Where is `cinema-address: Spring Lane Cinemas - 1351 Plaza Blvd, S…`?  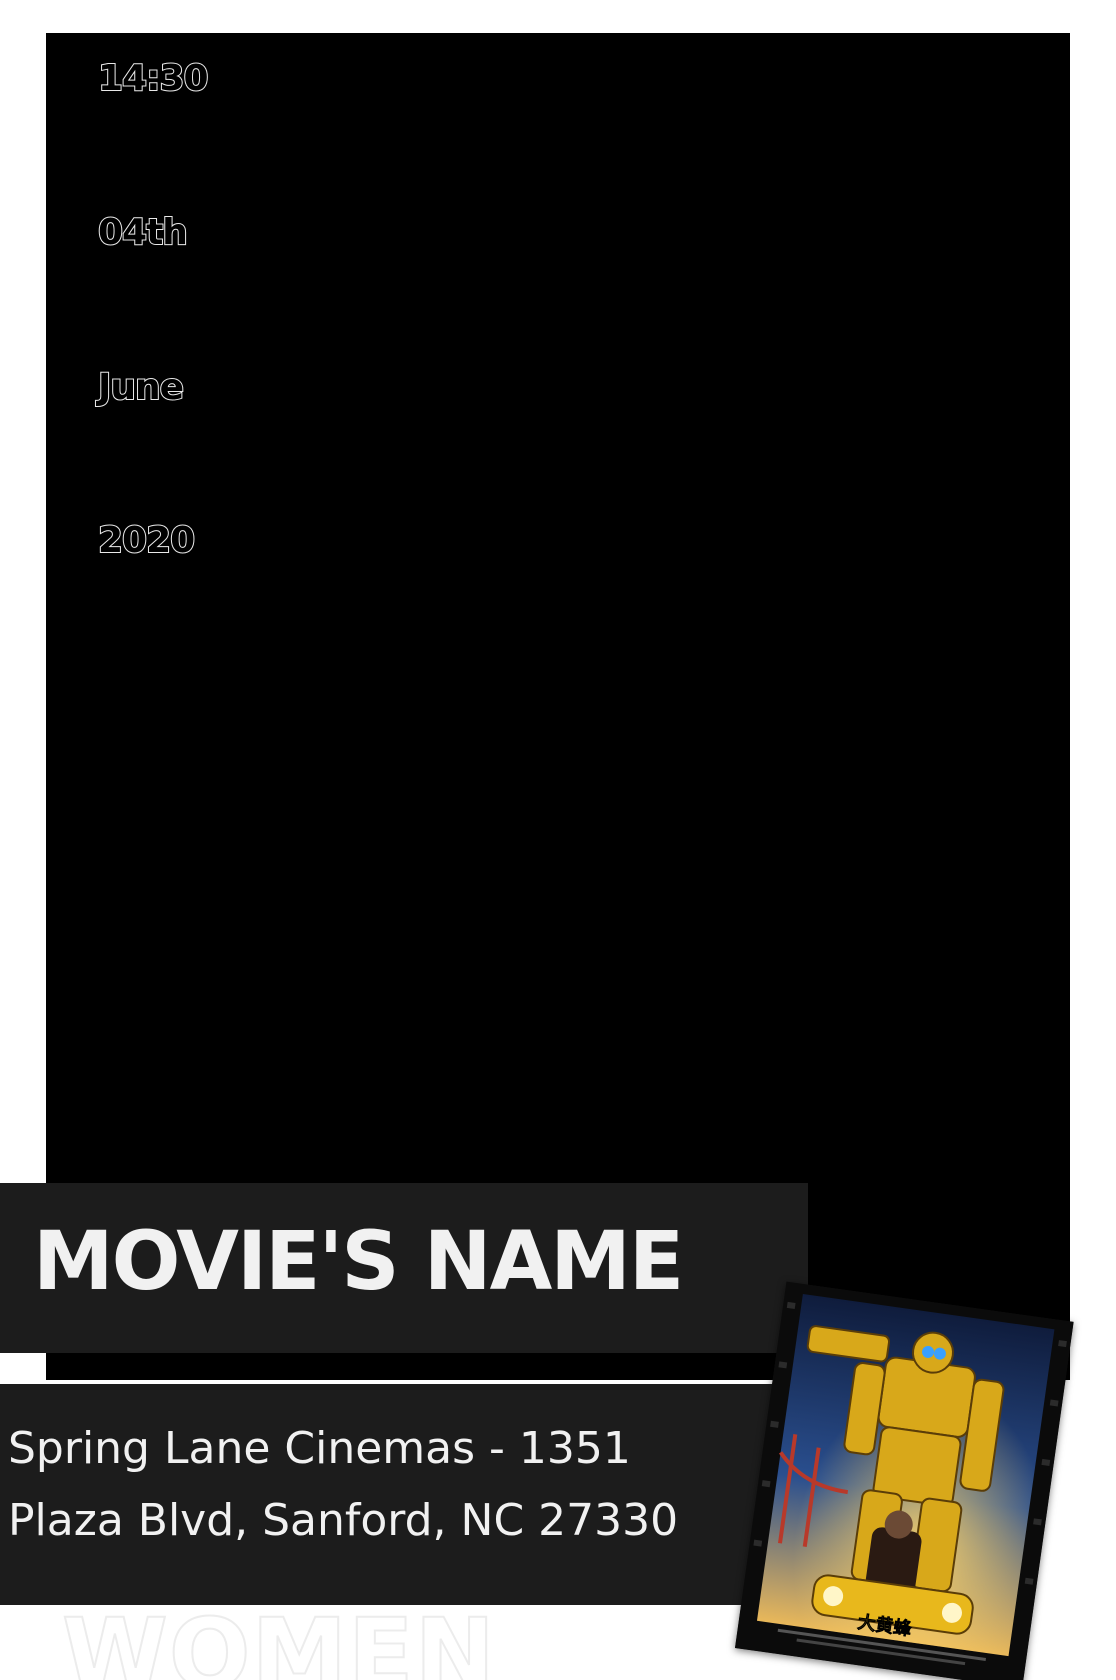 cinema-address: Spring Lane Cinemas - 1351 Plaza Blvd, S… is located at coordinates (393, 1485).